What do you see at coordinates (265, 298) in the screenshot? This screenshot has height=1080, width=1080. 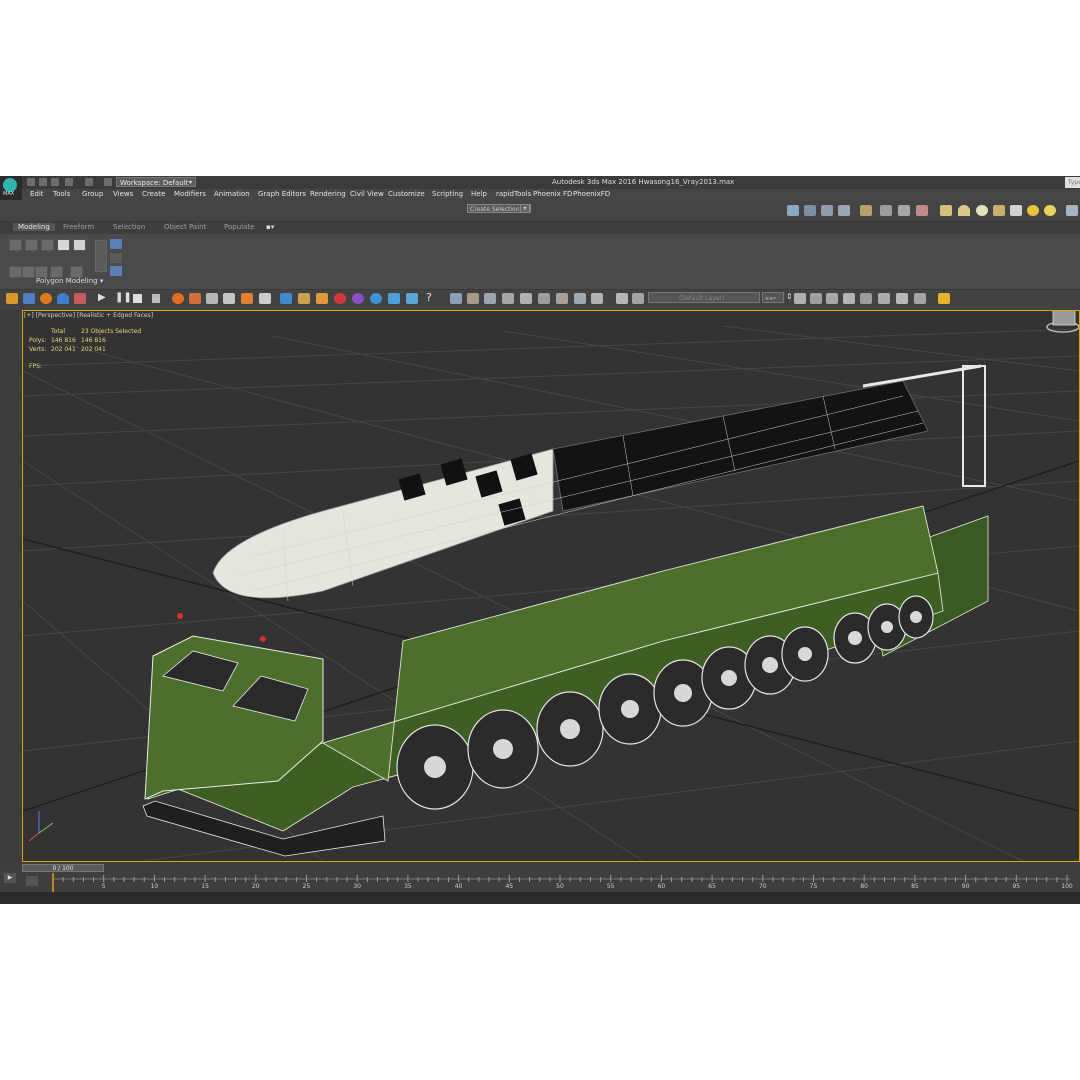 I see `emitter-icon` at bounding box center [265, 298].